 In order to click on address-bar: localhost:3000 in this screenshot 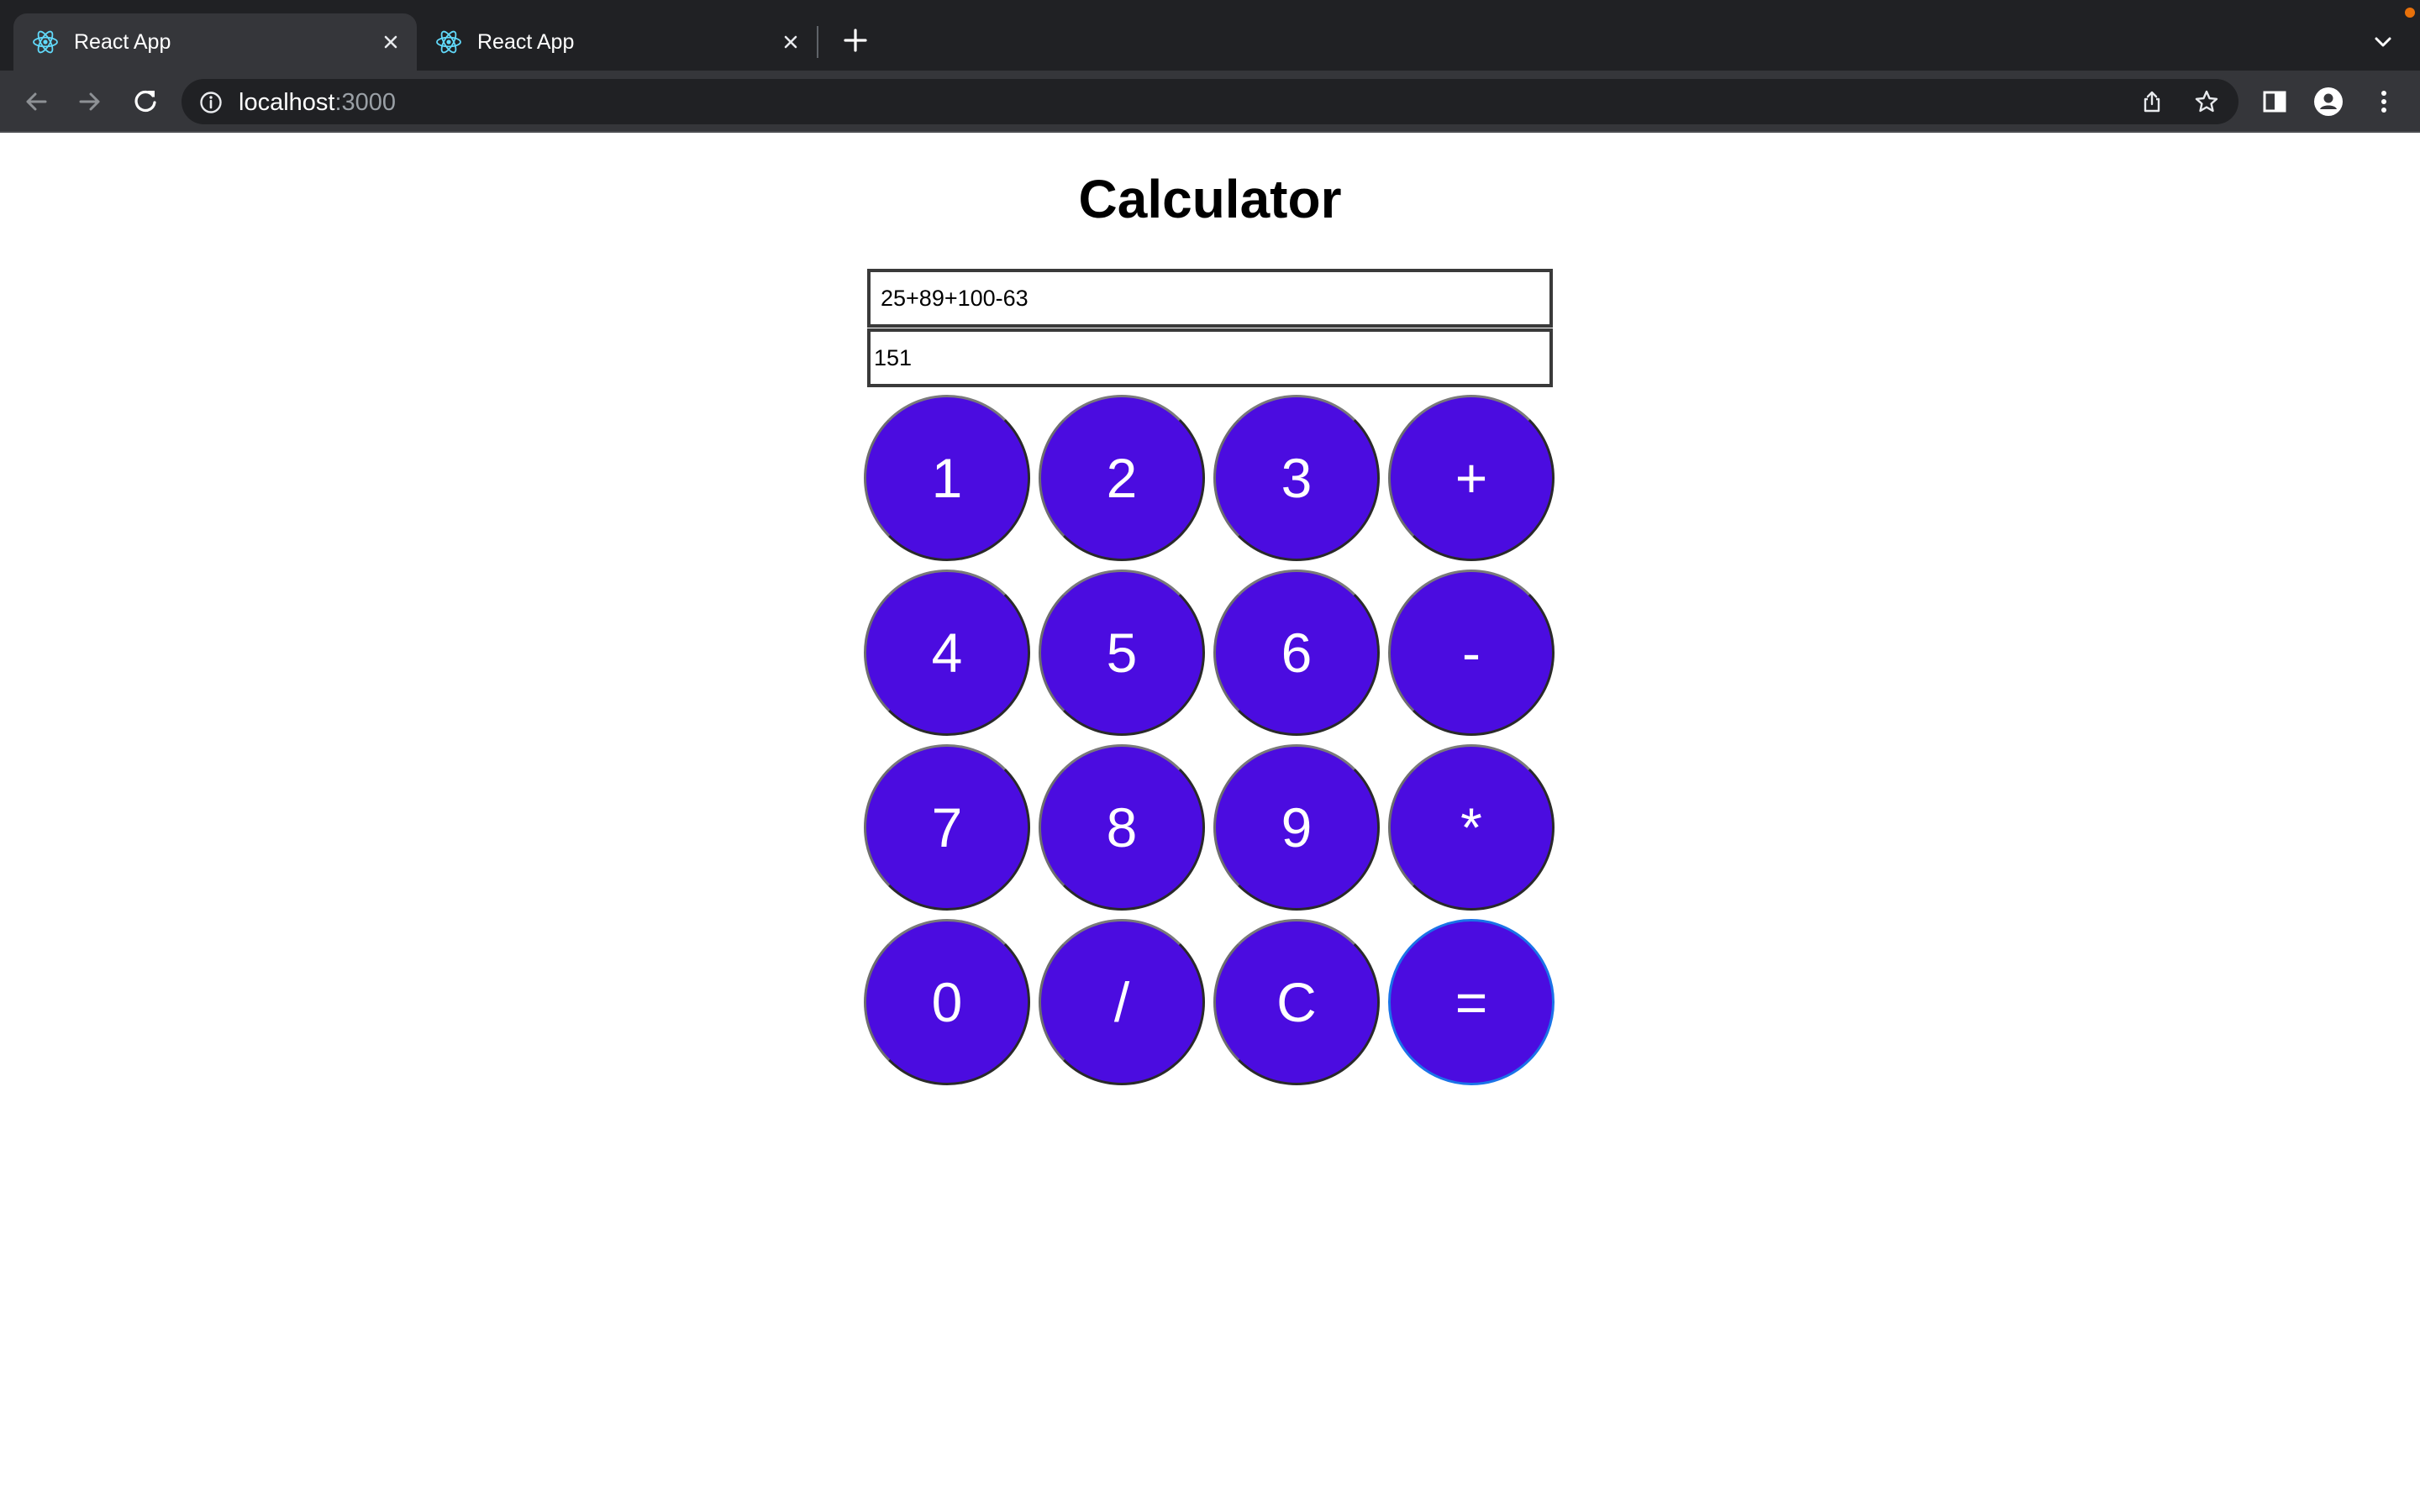, I will do `click(1210, 101)`.